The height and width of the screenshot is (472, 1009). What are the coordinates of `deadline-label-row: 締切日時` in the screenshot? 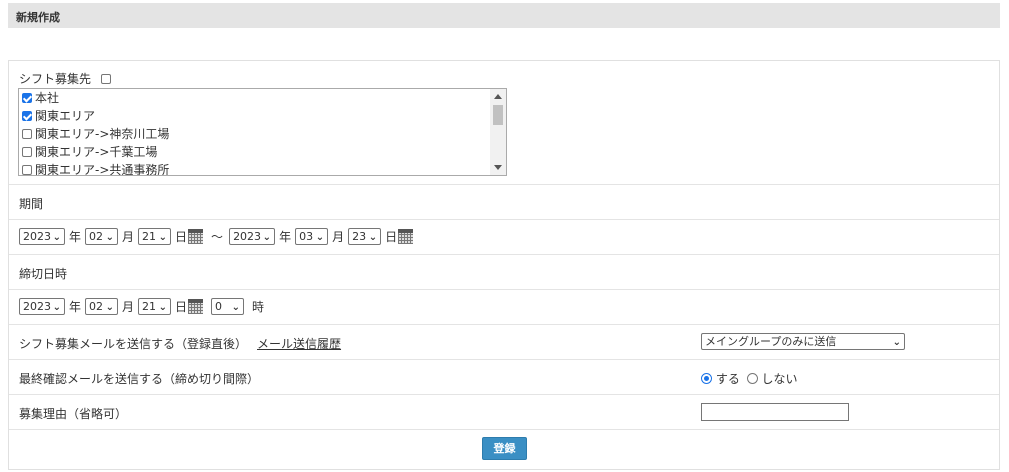 It's located at (504, 271).